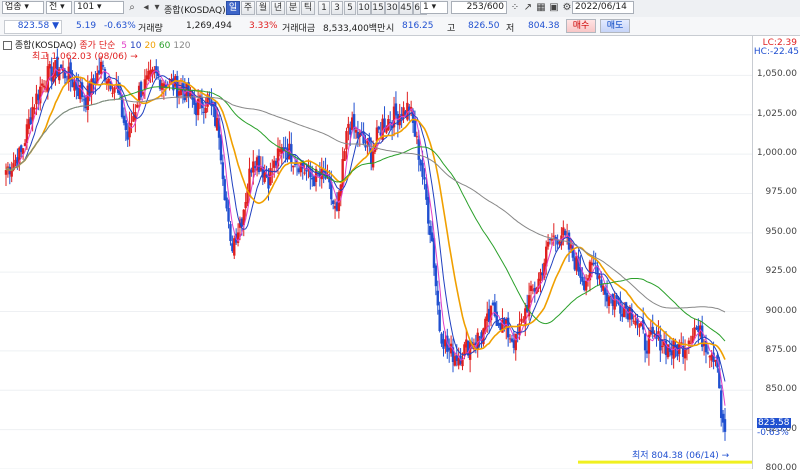 The image size is (800, 473). Describe the element at coordinates (781, 271) in the screenshot. I see `y-tick-label: 925.00` at that location.